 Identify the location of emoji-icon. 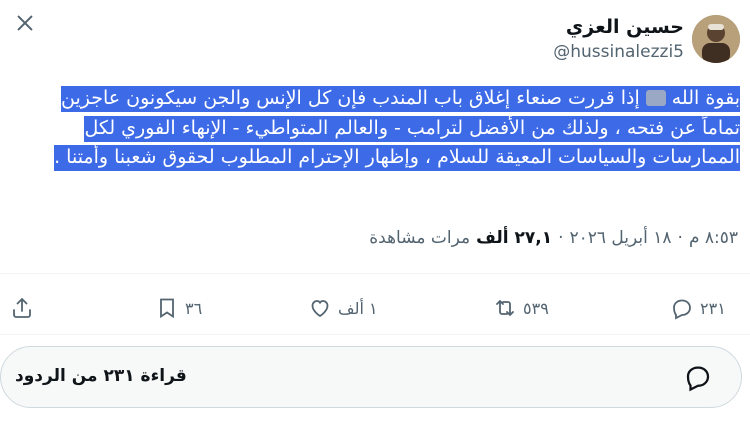
(655, 98).